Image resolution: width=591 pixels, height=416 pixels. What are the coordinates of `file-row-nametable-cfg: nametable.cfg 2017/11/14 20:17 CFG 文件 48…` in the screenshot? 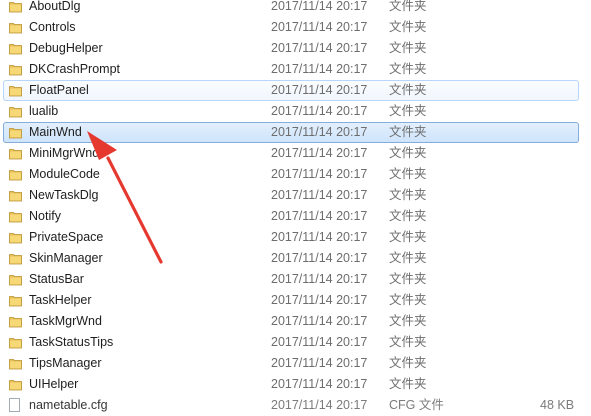 It's located at (295, 405).